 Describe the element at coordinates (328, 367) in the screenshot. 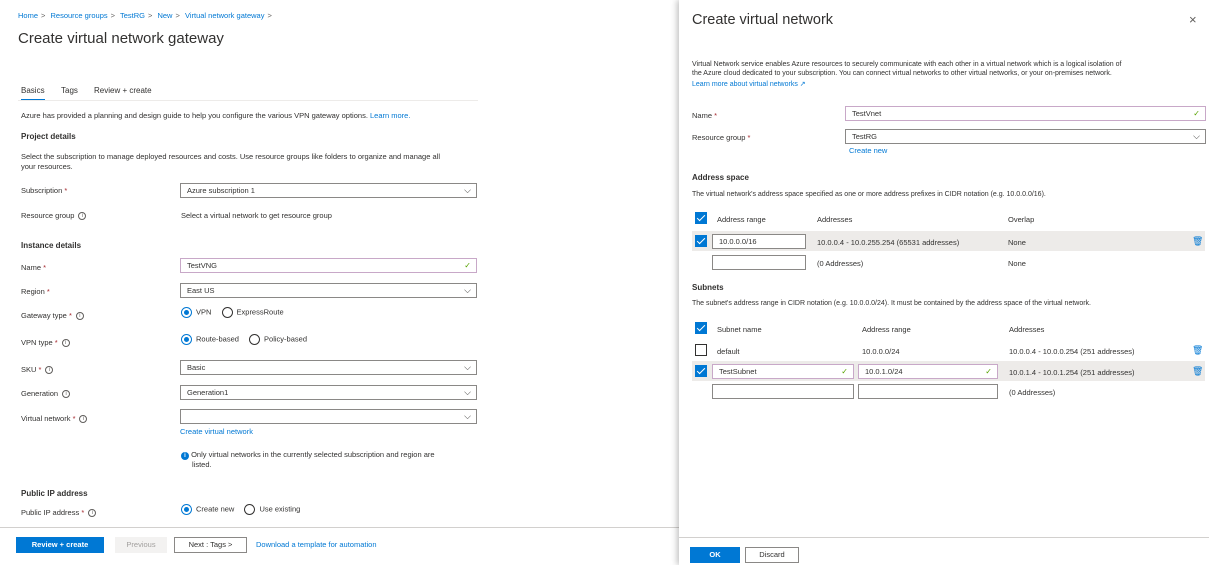

I see `sku-select: Basic ⌵` at that location.